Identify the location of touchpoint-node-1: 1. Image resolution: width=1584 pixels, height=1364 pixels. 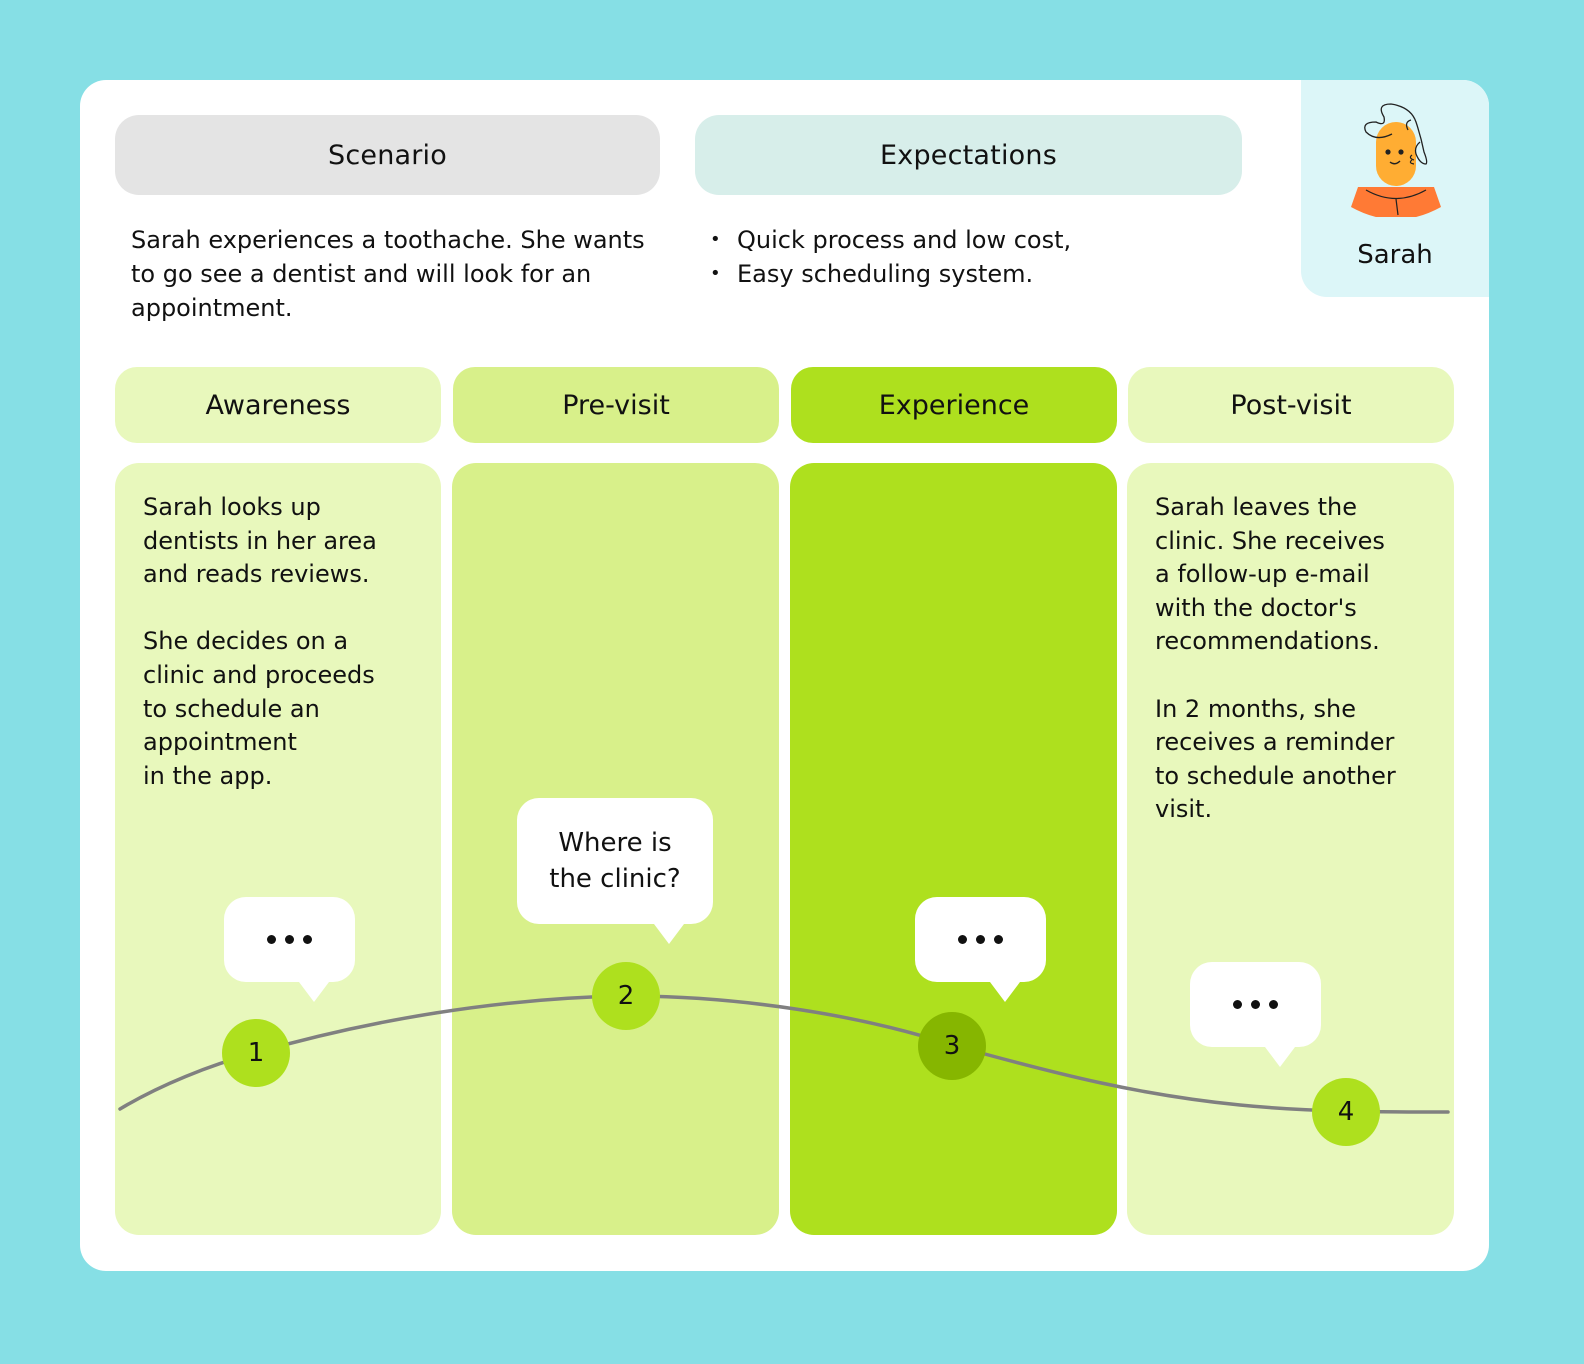
(256, 1053).